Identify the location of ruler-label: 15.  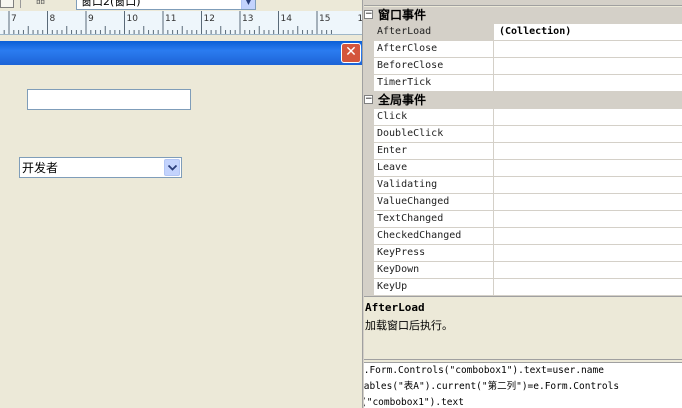
(325, 19).